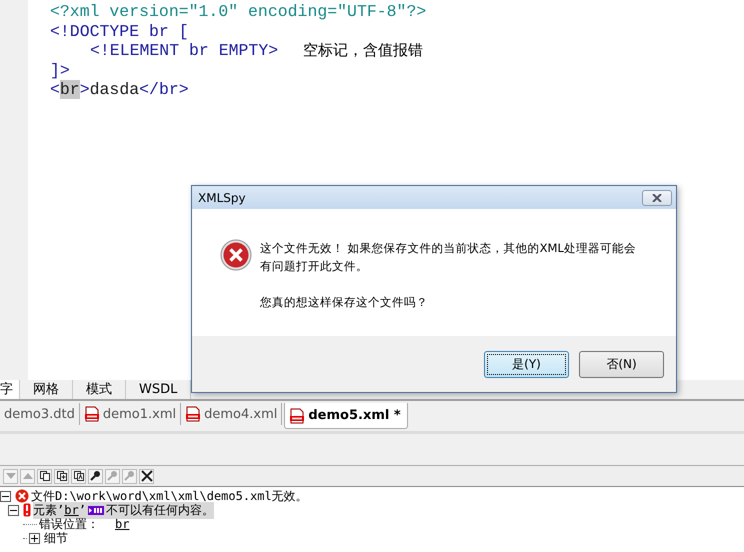  Describe the element at coordinates (169, 496) in the screenshot. I see `message-text: 文件D:\work\word\xml\xml\demo5.xml无效。` at that location.